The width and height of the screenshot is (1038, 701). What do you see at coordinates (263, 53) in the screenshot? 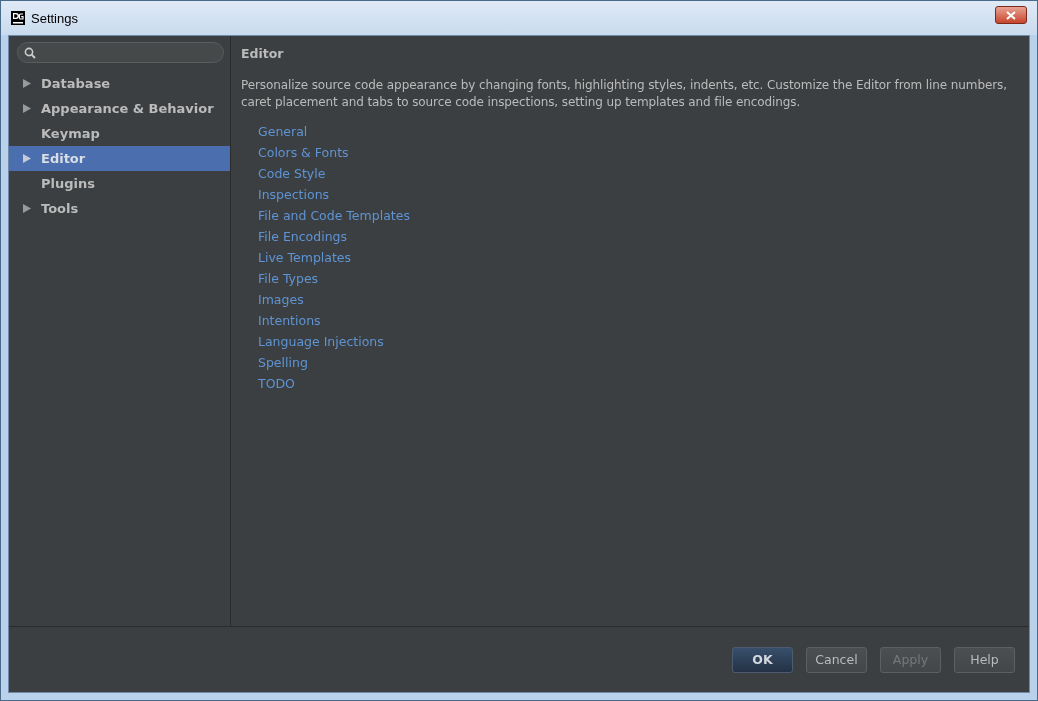
I see `section-title: Editor` at bounding box center [263, 53].